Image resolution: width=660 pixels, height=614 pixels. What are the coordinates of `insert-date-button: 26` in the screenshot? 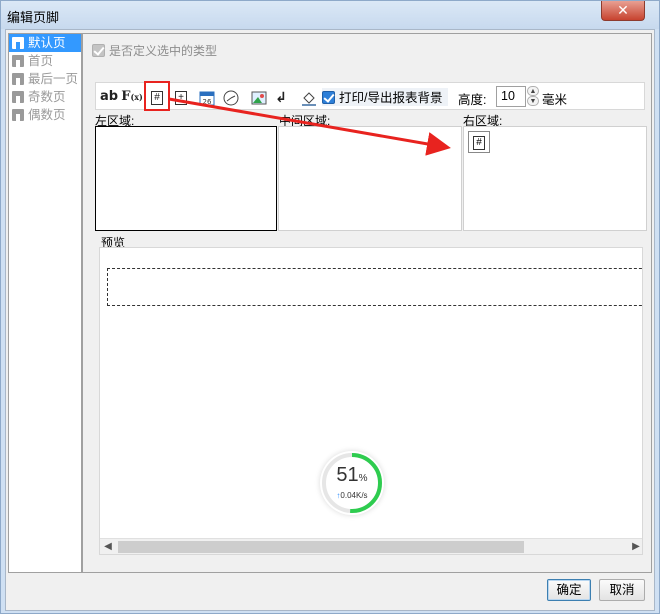 It's located at (207, 97).